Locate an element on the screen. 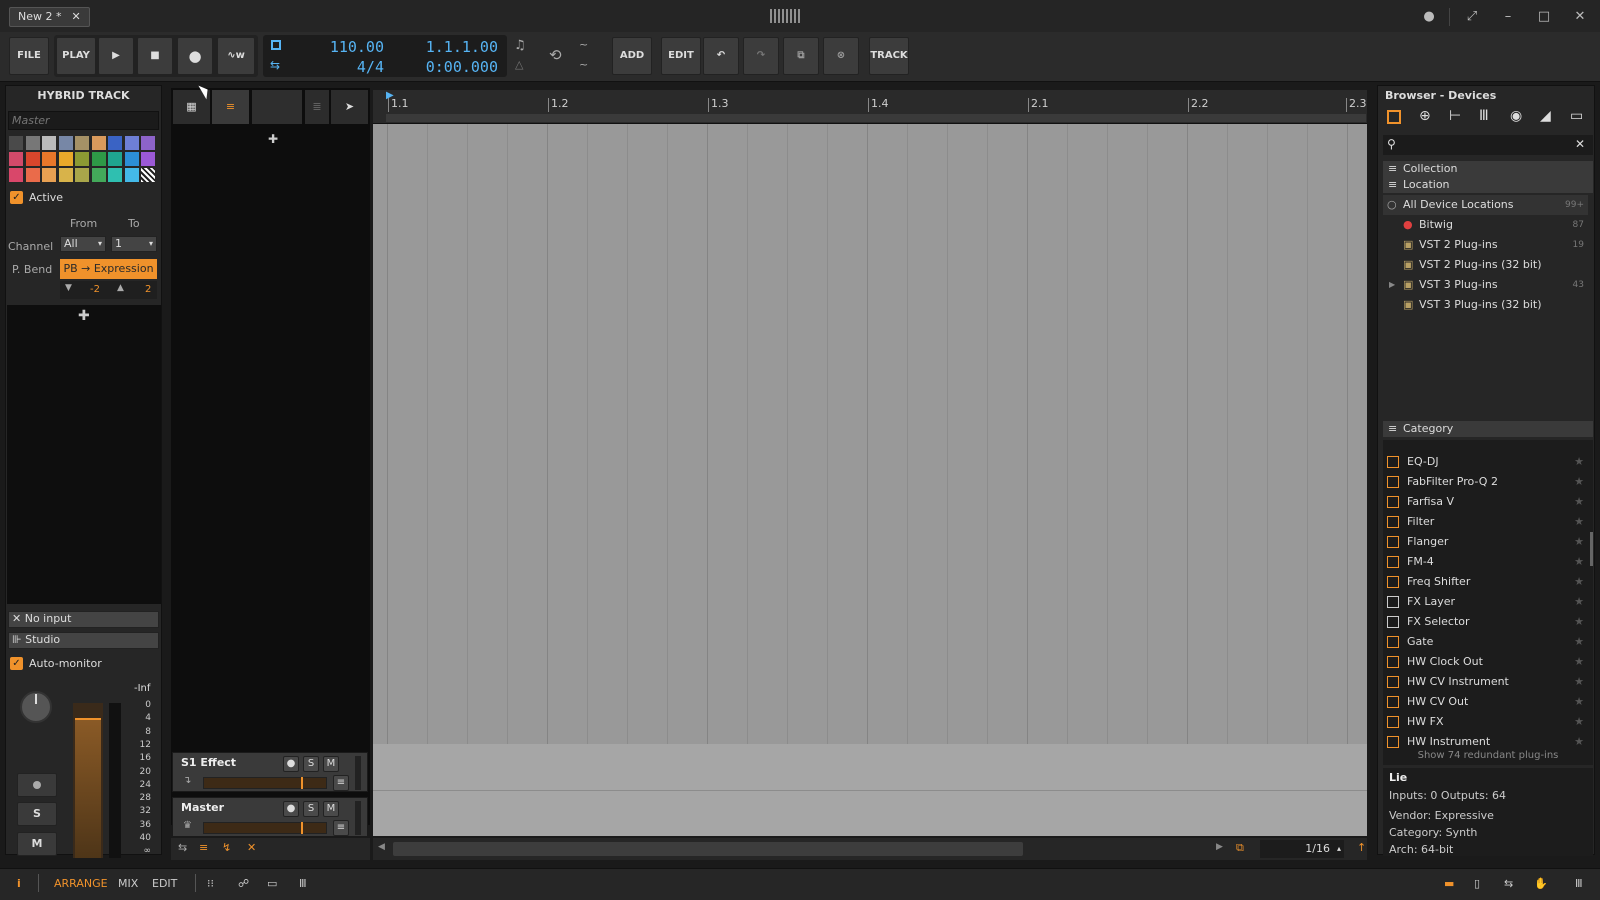 This screenshot has width=1600, height=900. solo-button: S is located at coordinates (37, 814).